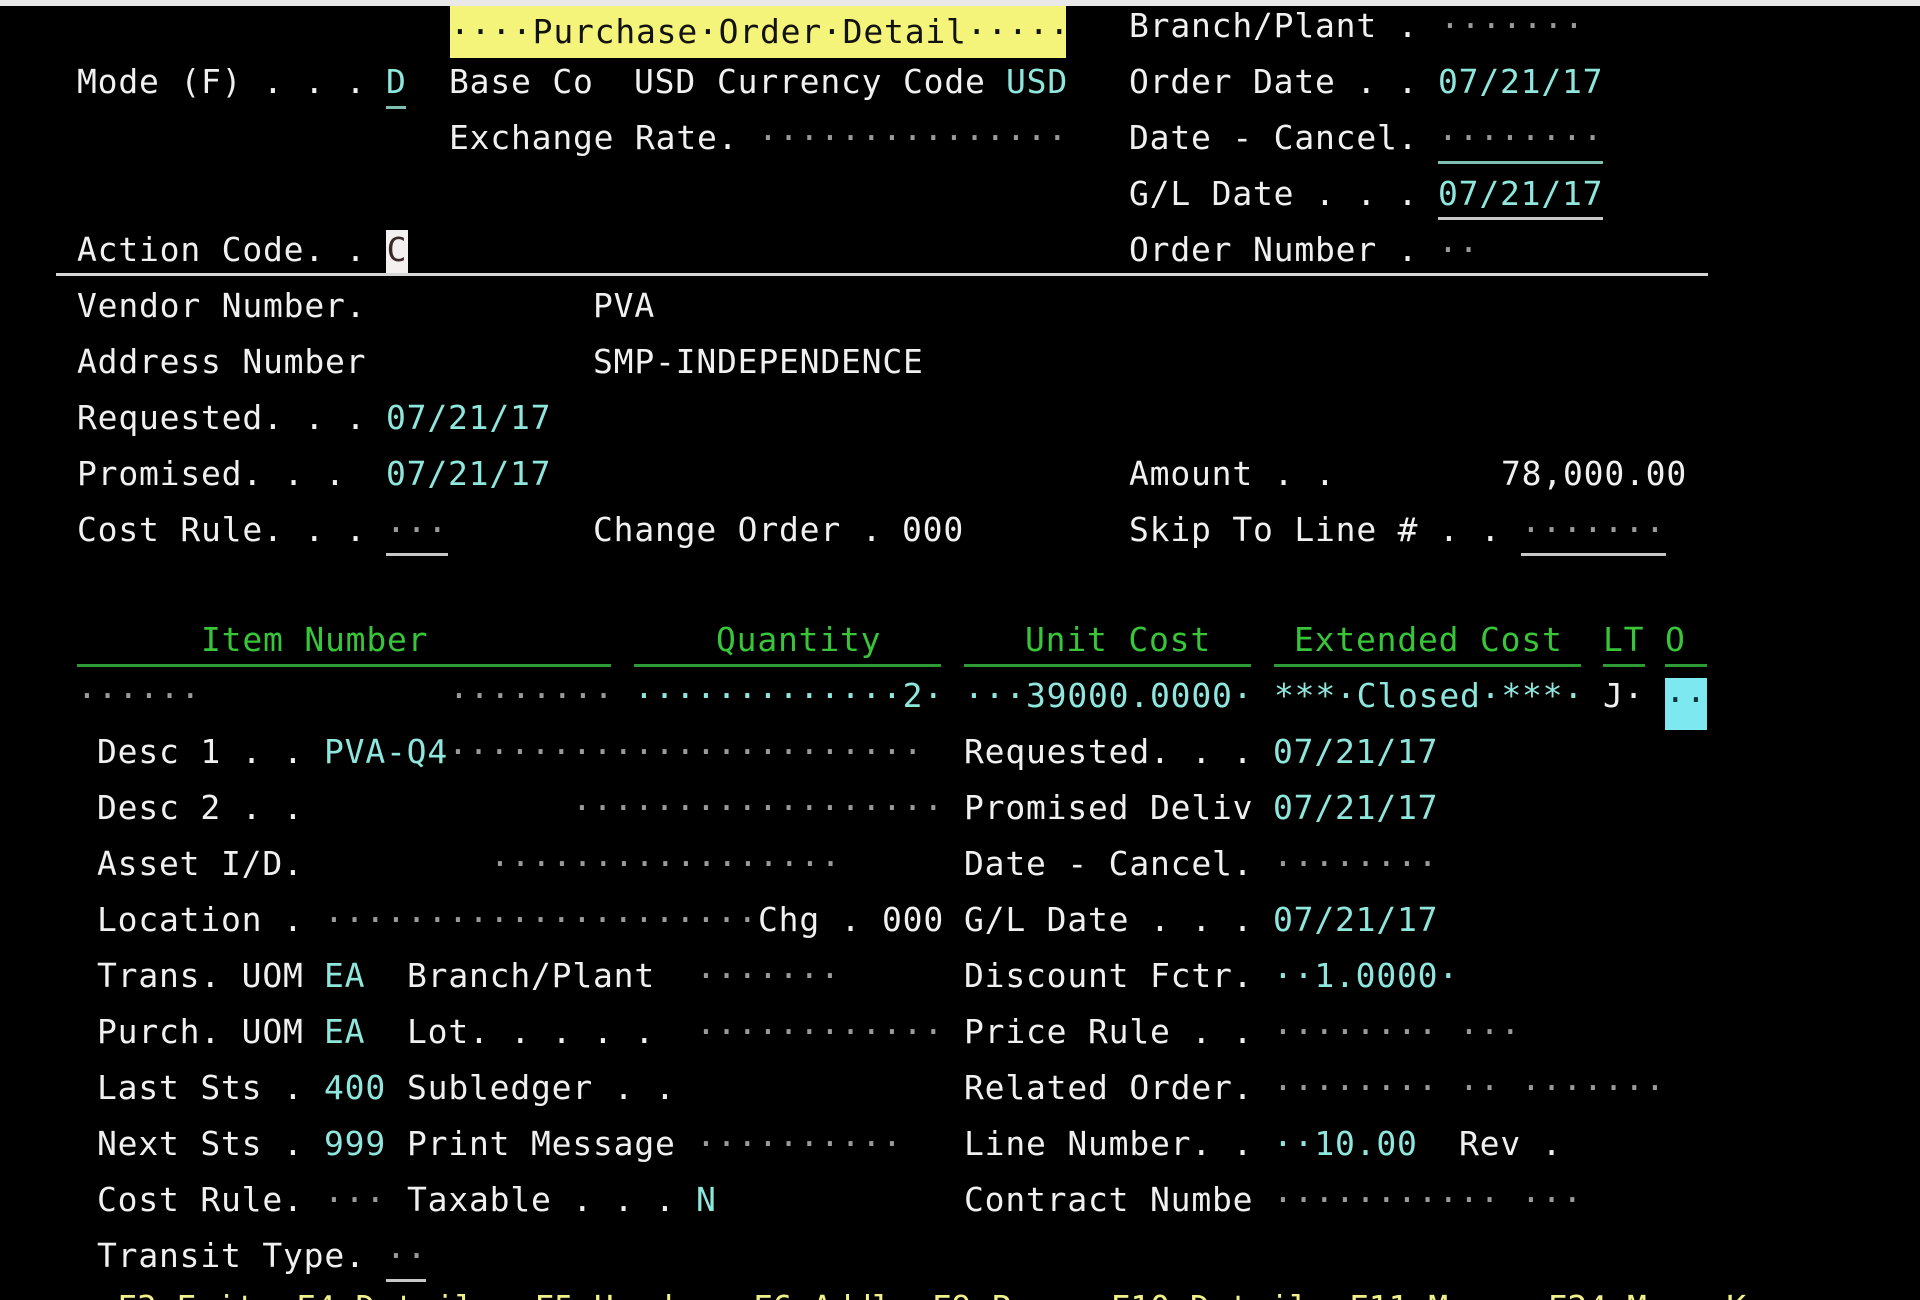  What do you see at coordinates (355, 1087) in the screenshot?
I see `last-status-value: 400` at bounding box center [355, 1087].